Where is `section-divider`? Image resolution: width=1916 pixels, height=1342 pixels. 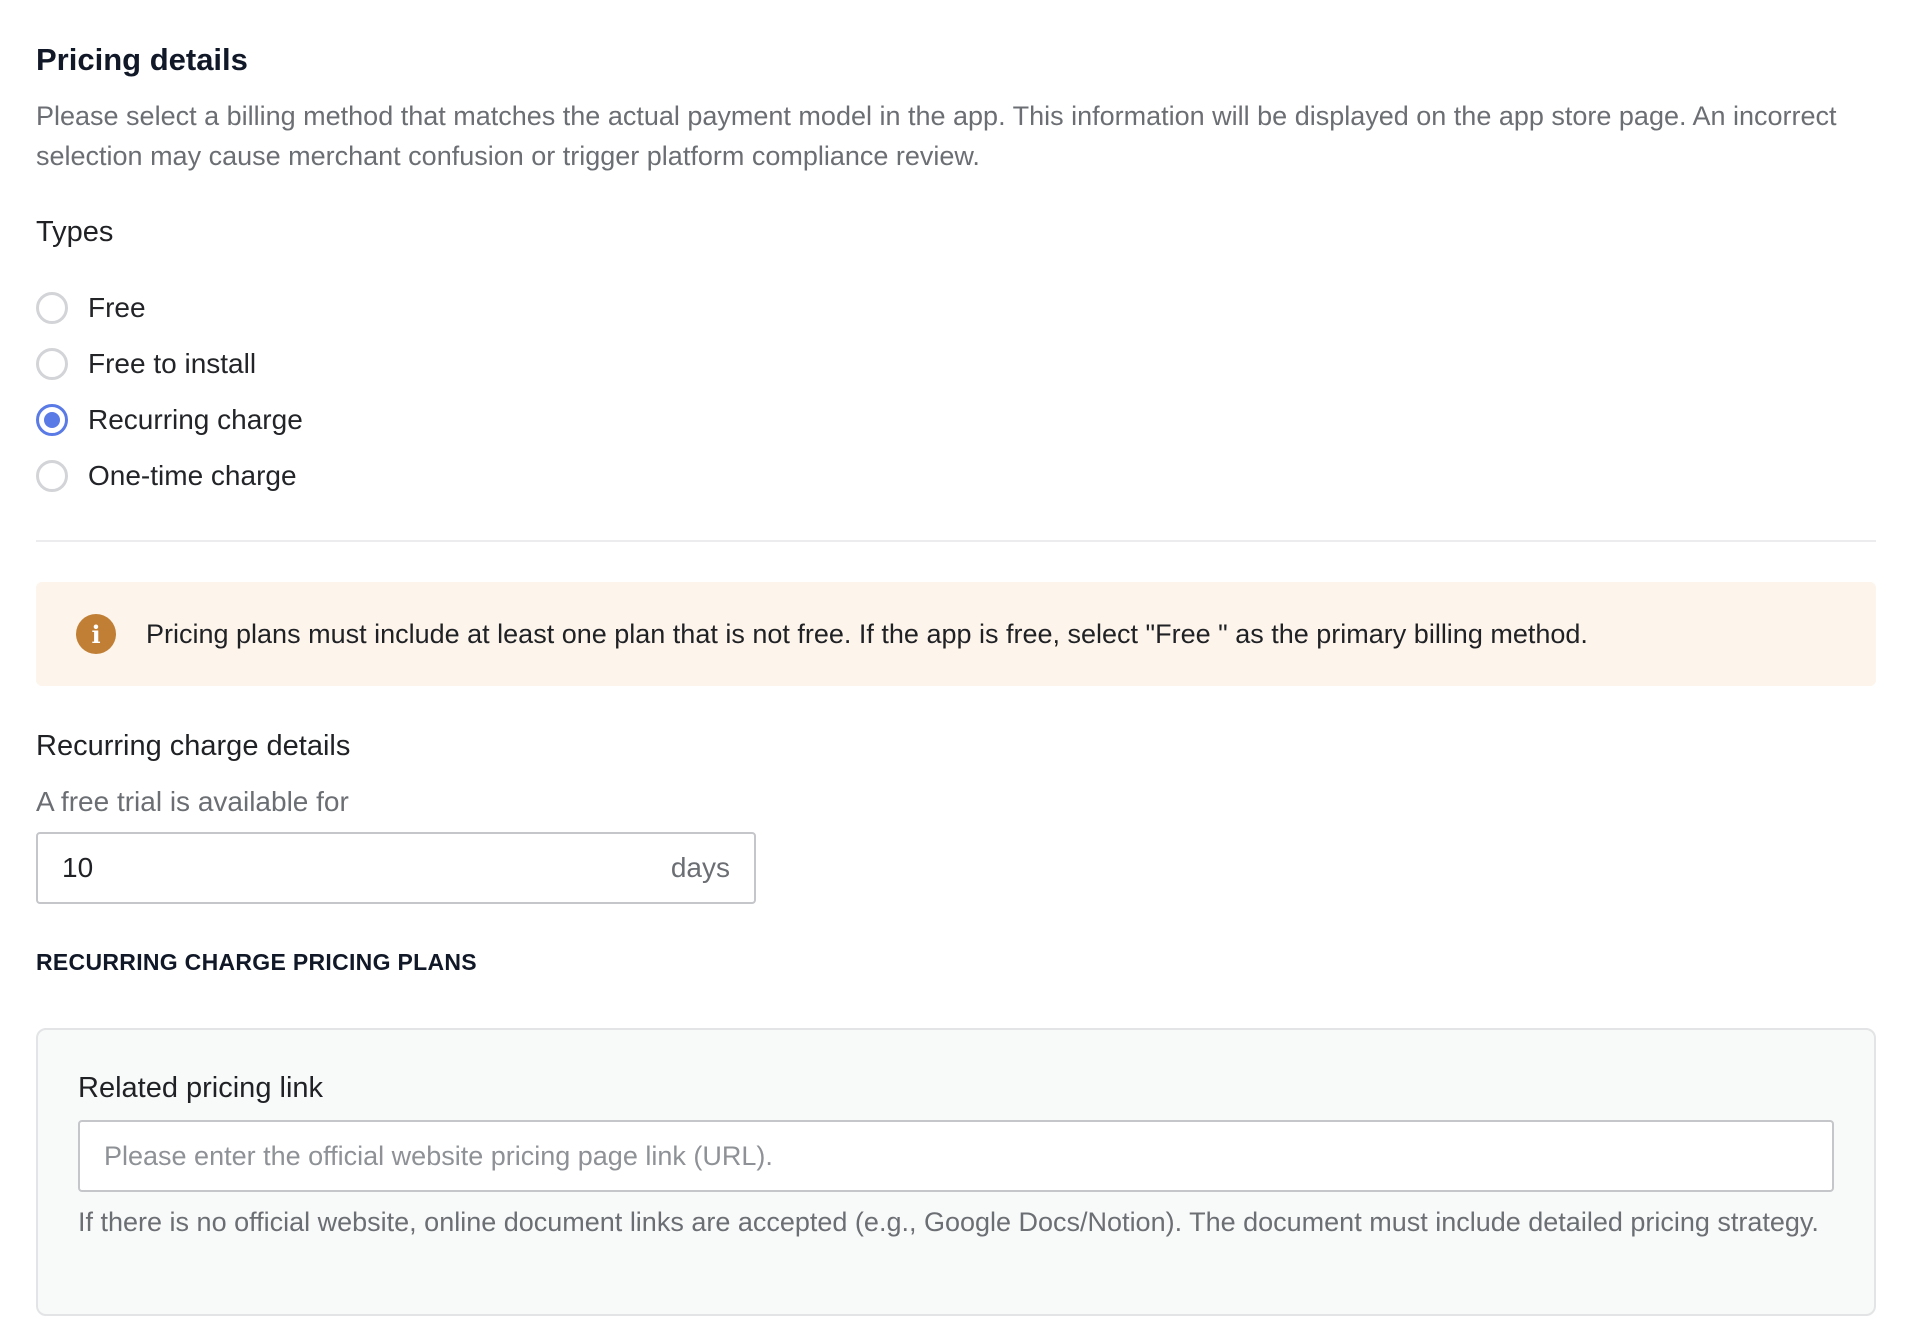 section-divider is located at coordinates (956, 541).